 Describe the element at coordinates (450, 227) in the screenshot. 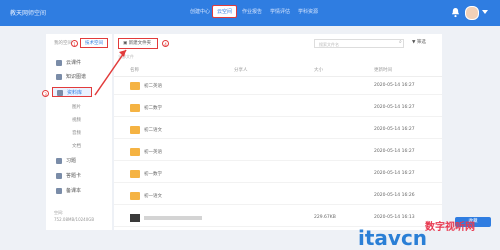

I see `watermark-text: 数字视听网` at that location.